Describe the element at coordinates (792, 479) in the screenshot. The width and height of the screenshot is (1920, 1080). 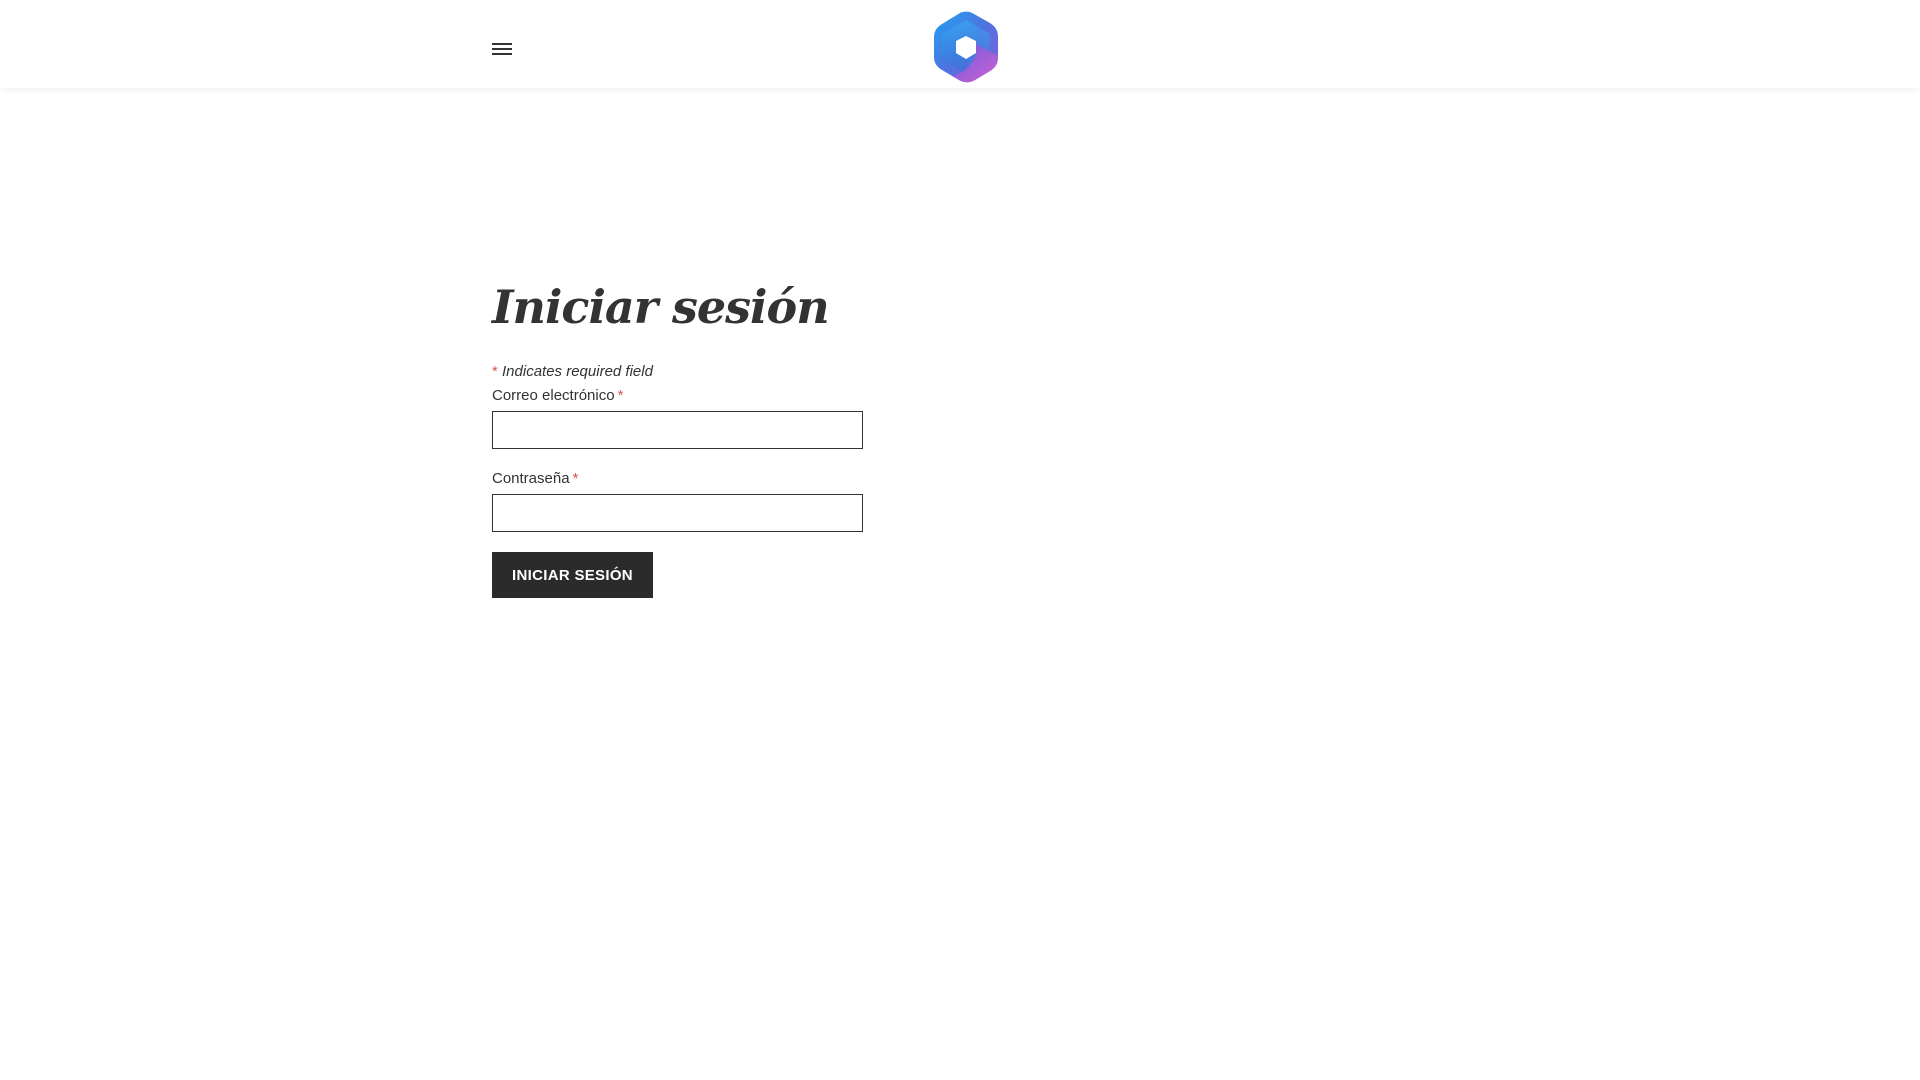
I see `password-label: Contraseña *` at that location.